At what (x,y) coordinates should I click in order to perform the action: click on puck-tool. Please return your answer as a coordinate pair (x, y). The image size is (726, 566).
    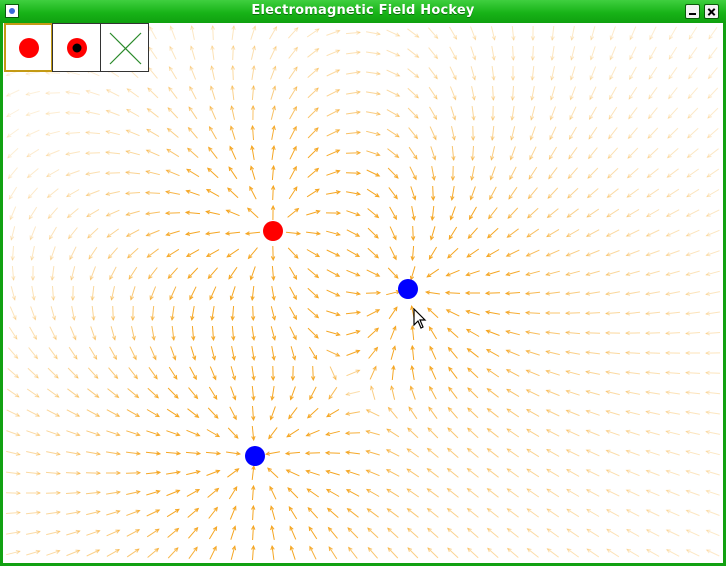
    Looking at the image, I should click on (76, 47).